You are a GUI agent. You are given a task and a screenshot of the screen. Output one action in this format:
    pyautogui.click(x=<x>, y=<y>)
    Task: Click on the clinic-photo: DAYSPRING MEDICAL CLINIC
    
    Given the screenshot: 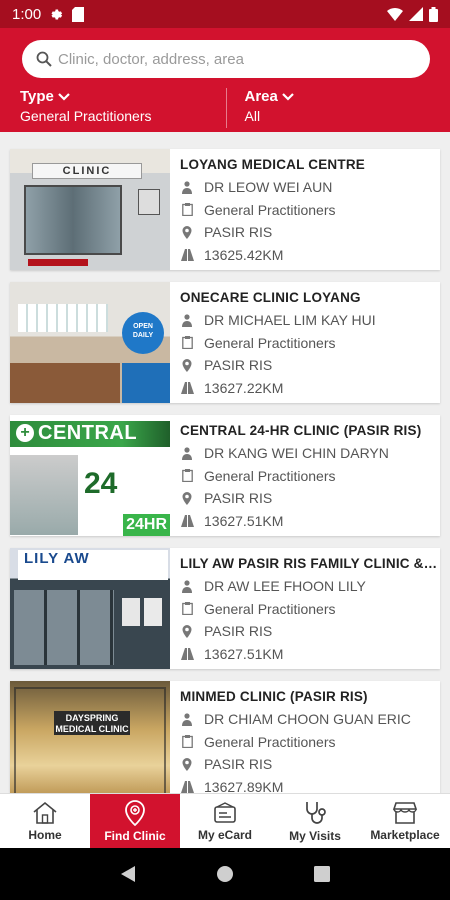 What is the action you would take?
    pyautogui.click(x=90, y=737)
    